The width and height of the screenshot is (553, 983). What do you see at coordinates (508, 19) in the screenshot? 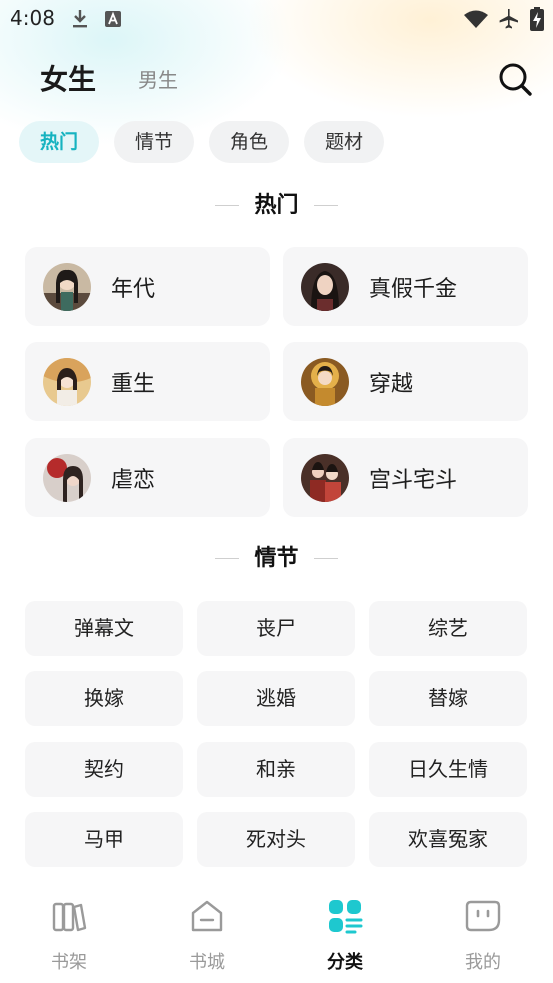
I see `airplane-icon` at bounding box center [508, 19].